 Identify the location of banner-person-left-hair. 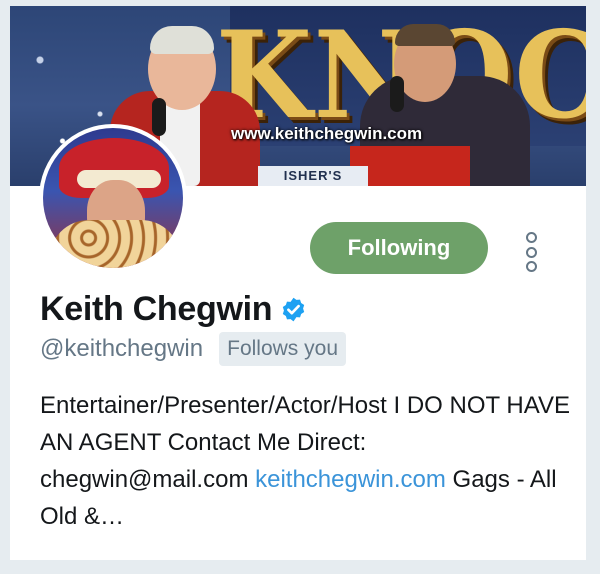
(182, 40).